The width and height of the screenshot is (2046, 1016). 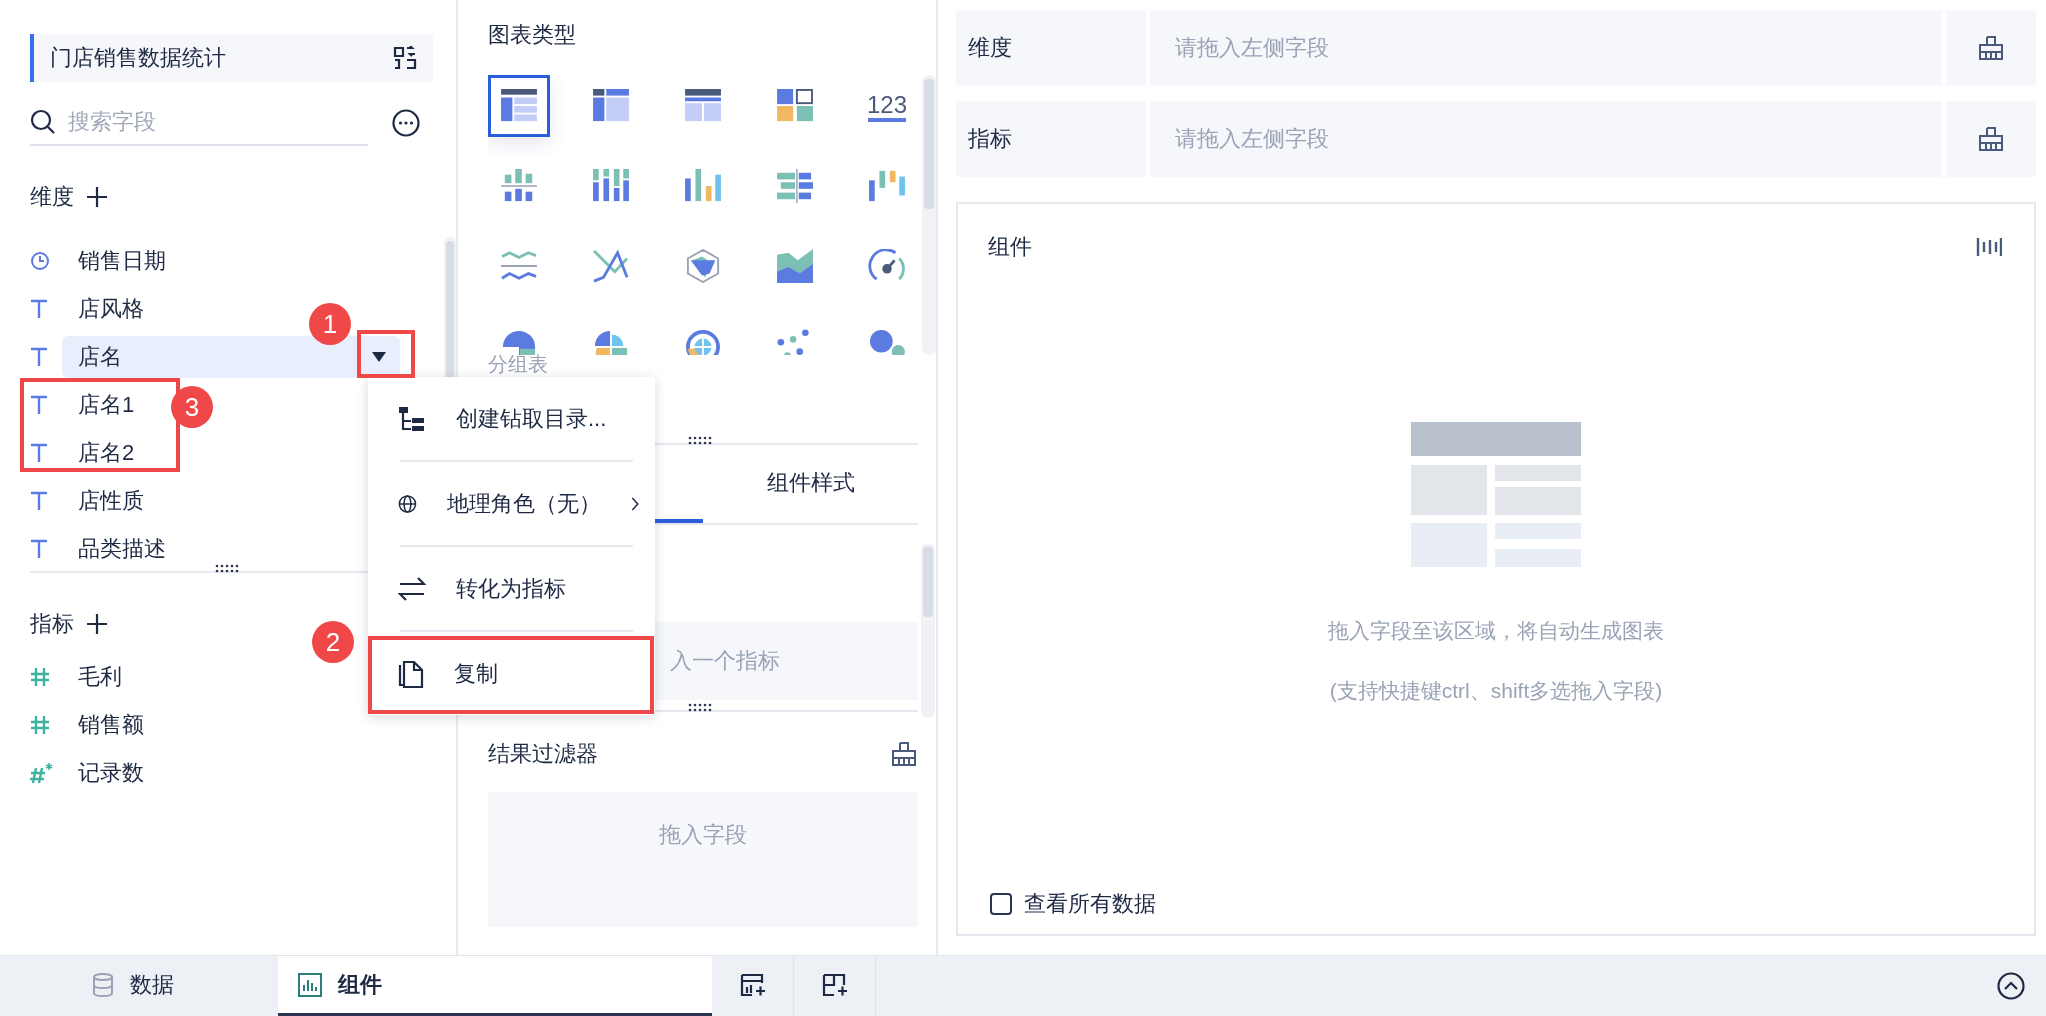 I want to click on chevron-up-icon, so click(x=2011, y=986).